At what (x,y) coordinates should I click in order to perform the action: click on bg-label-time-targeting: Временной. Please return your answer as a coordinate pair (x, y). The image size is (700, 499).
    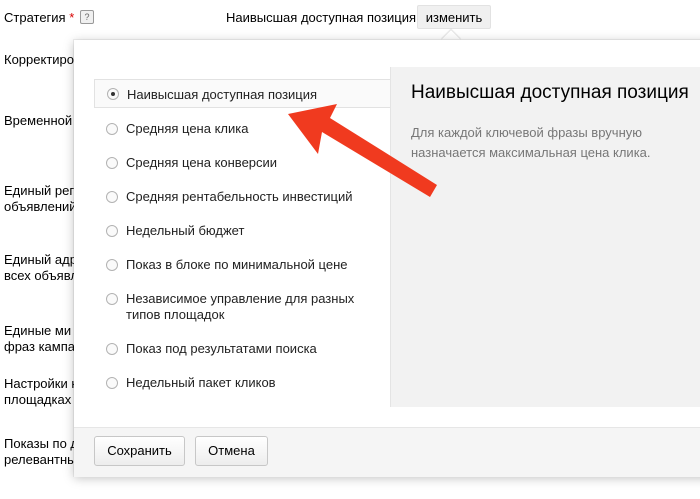
    Looking at the image, I should click on (38, 120).